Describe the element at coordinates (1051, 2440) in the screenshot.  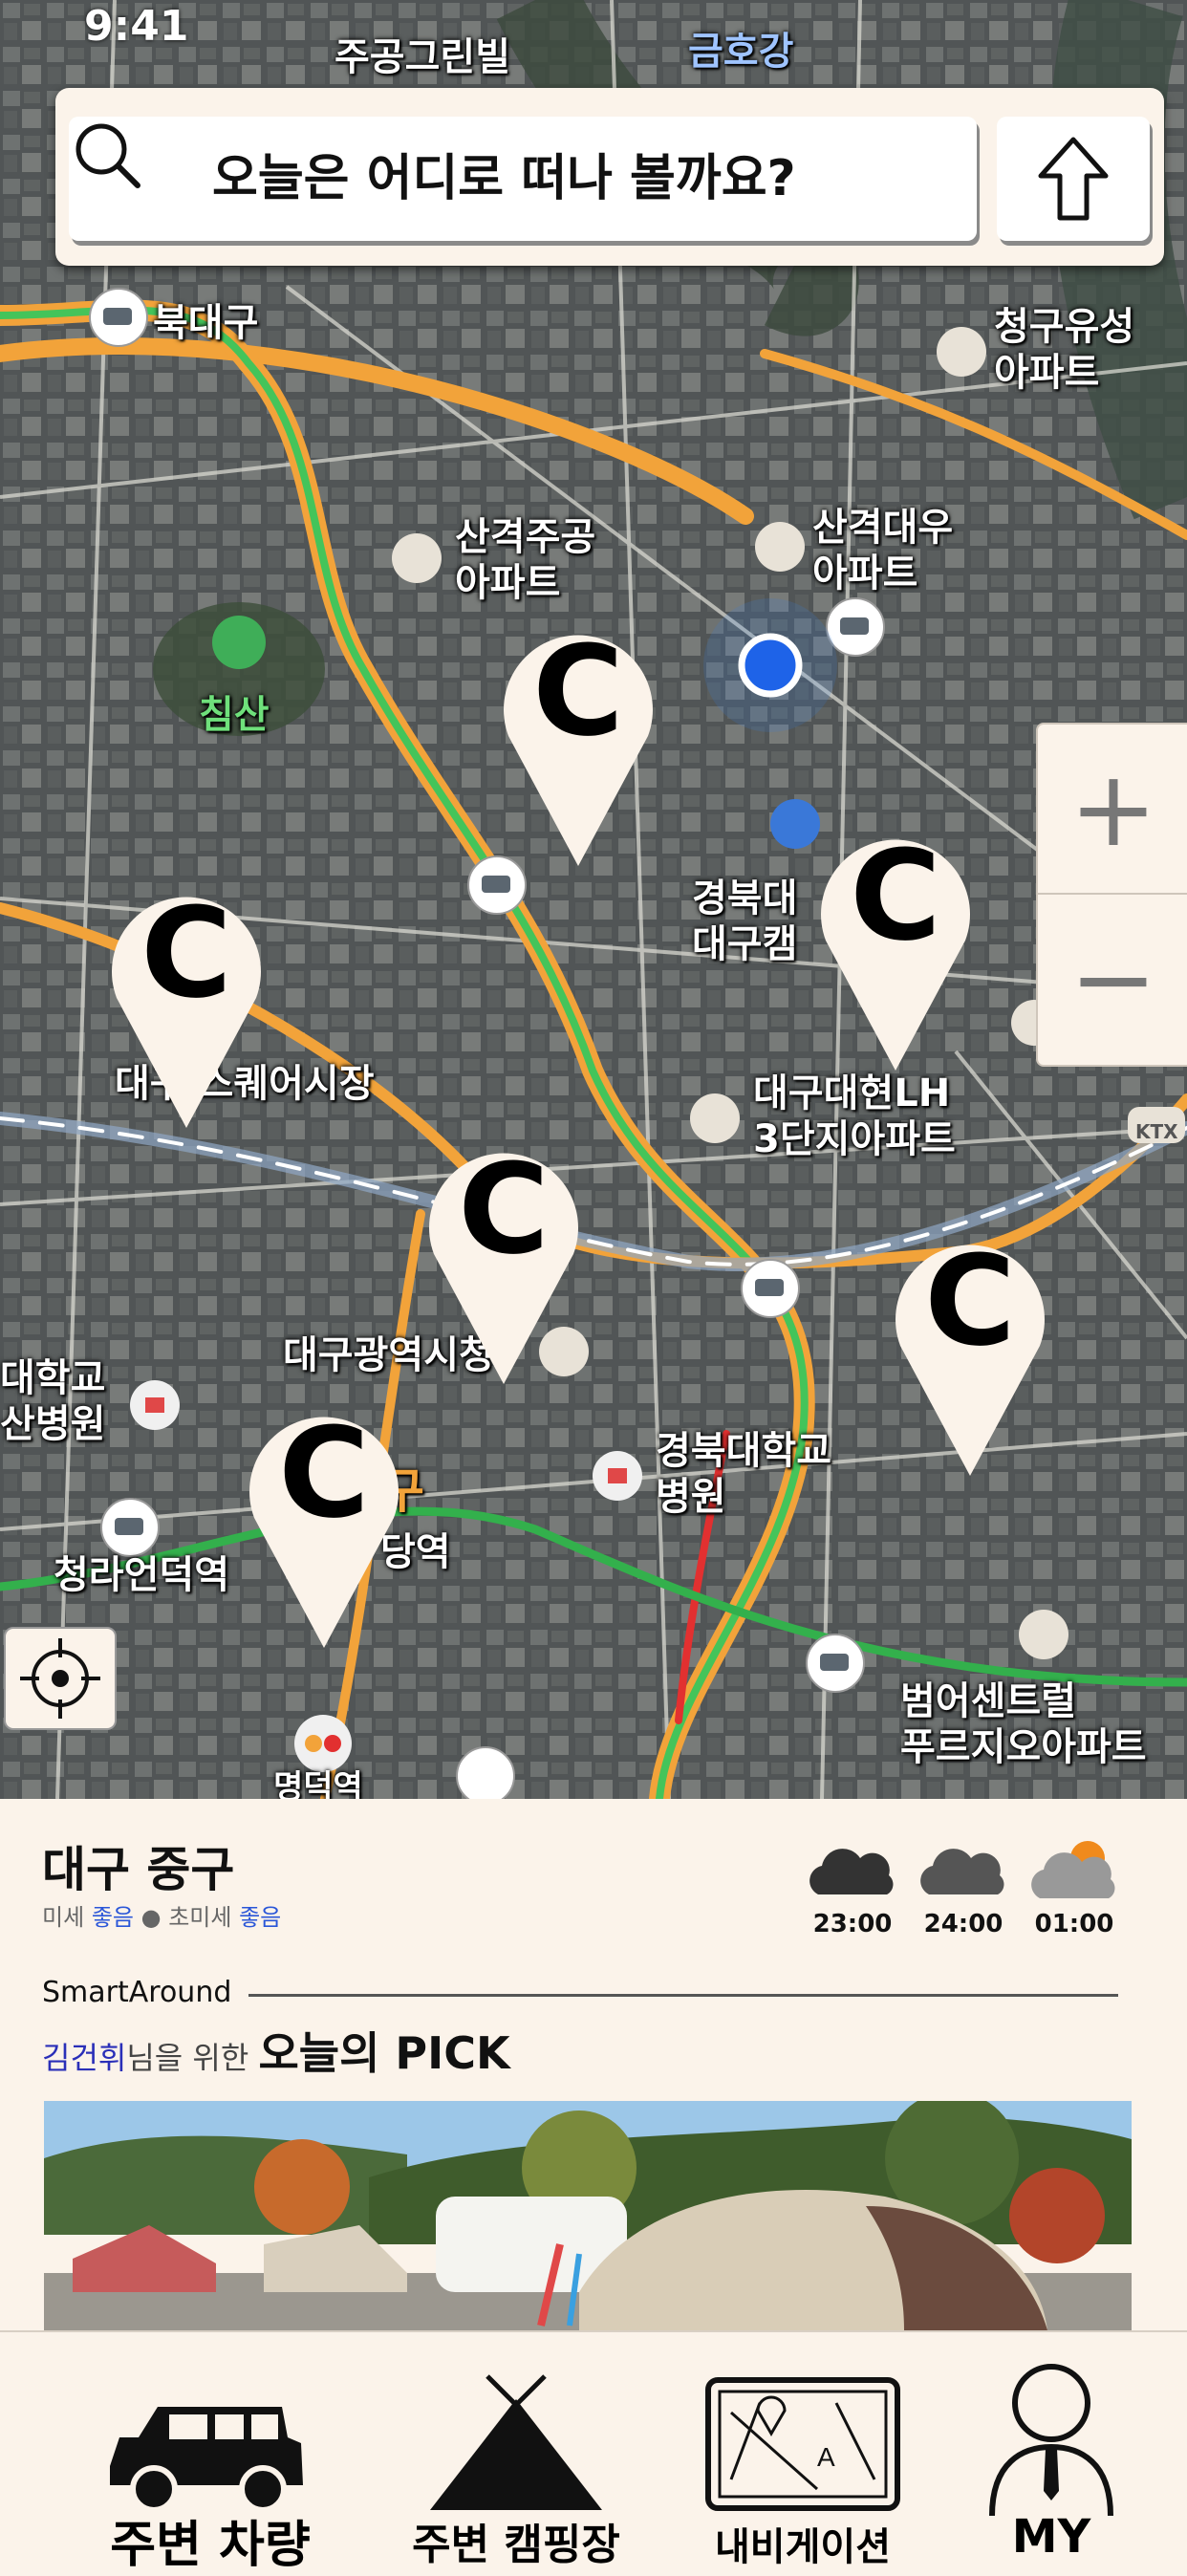
I see `user-profile-icon` at that location.